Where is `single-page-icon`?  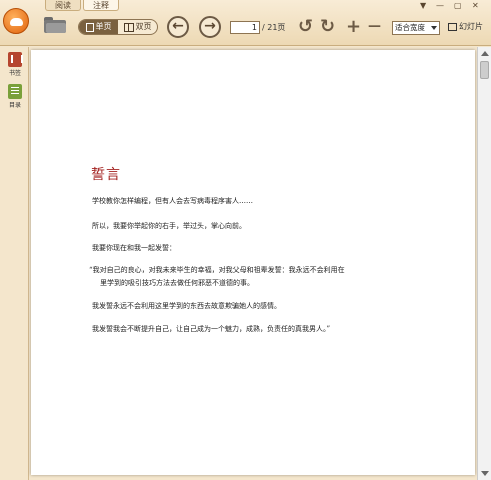
single-page-icon is located at coordinates (89, 27).